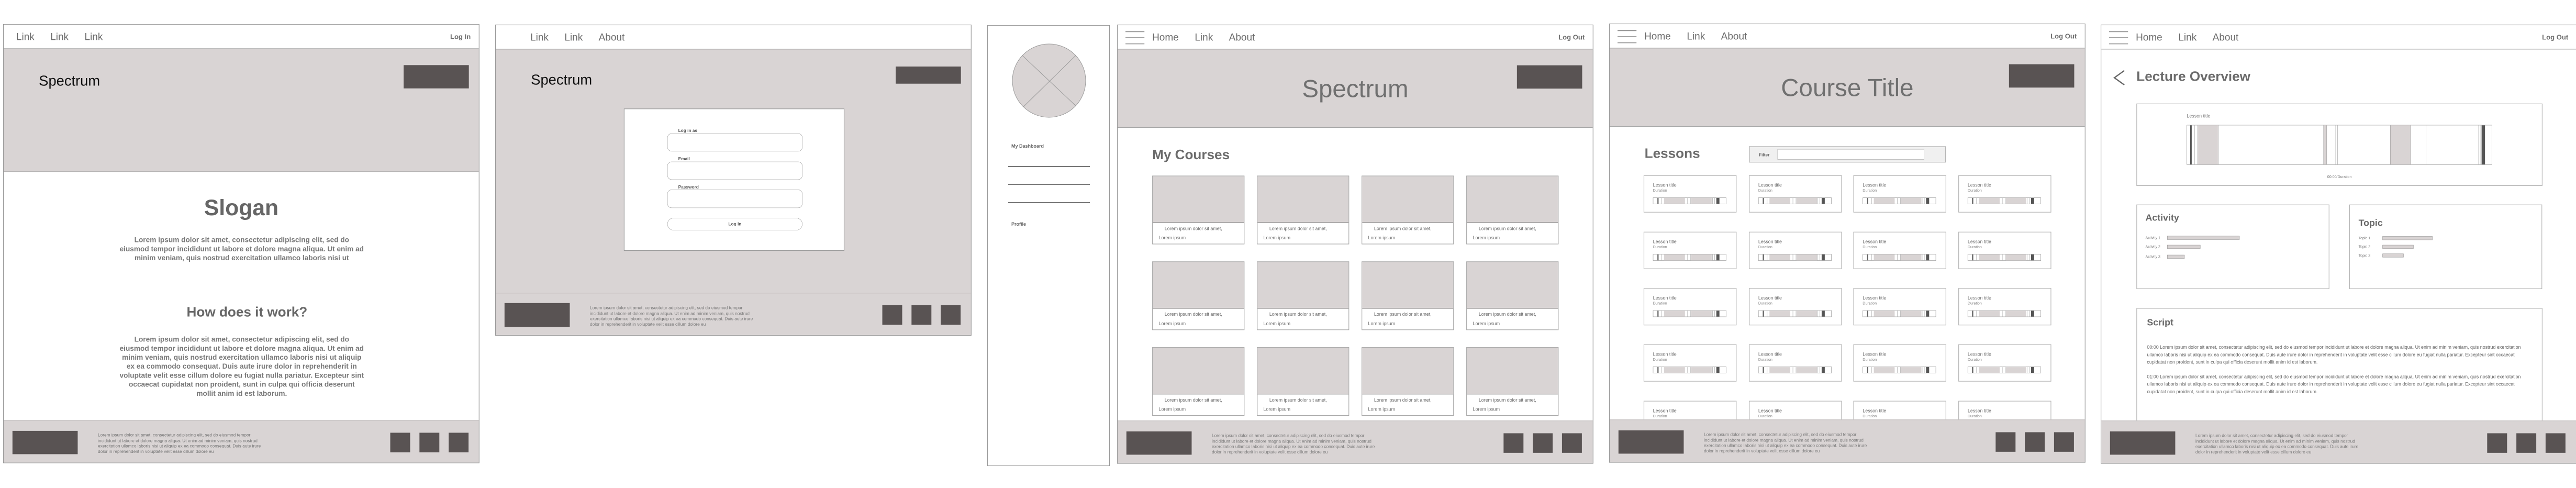  Describe the element at coordinates (2339, 145) in the screenshot. I see `video-timeline` at that location.